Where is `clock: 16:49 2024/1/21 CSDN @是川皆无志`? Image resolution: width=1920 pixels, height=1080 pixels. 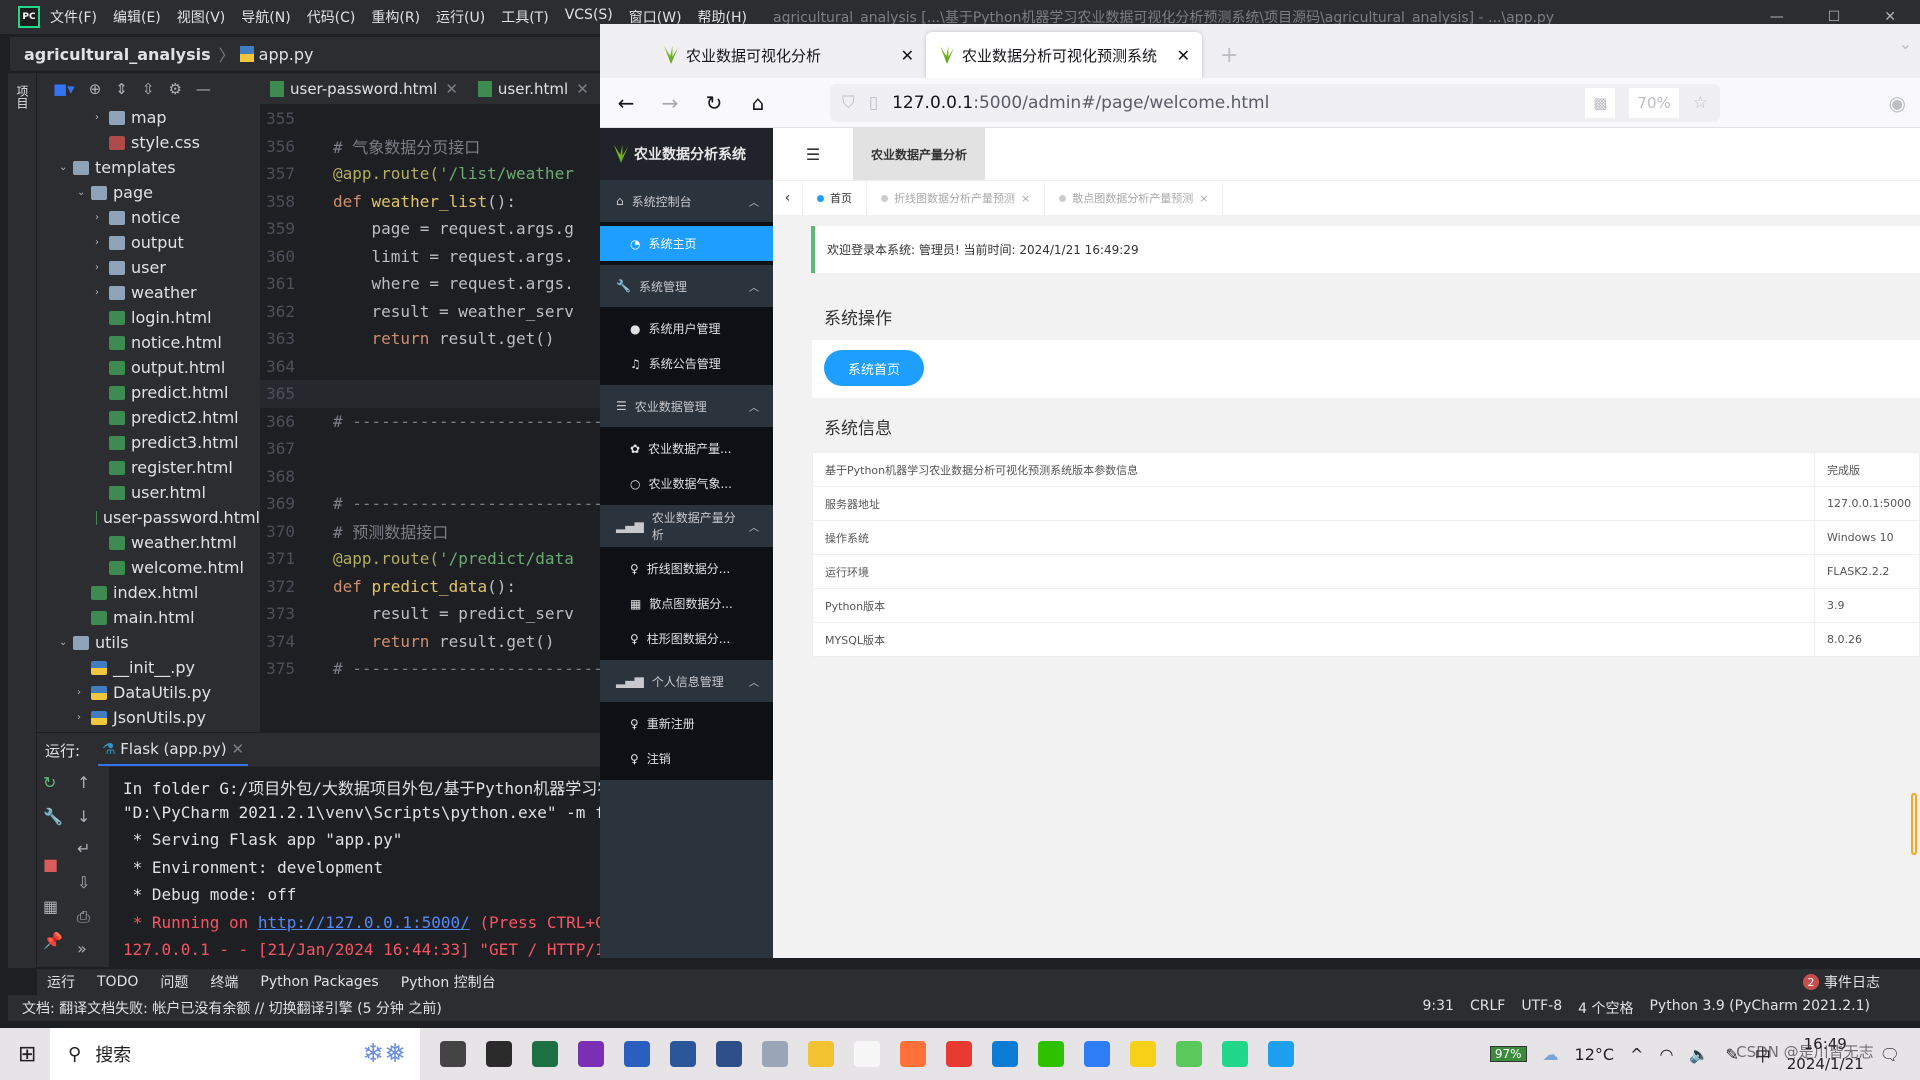 clock: 16:49 2024/1/21 CSDN @是川皆无志 is located at coordinates (1805, 1054).